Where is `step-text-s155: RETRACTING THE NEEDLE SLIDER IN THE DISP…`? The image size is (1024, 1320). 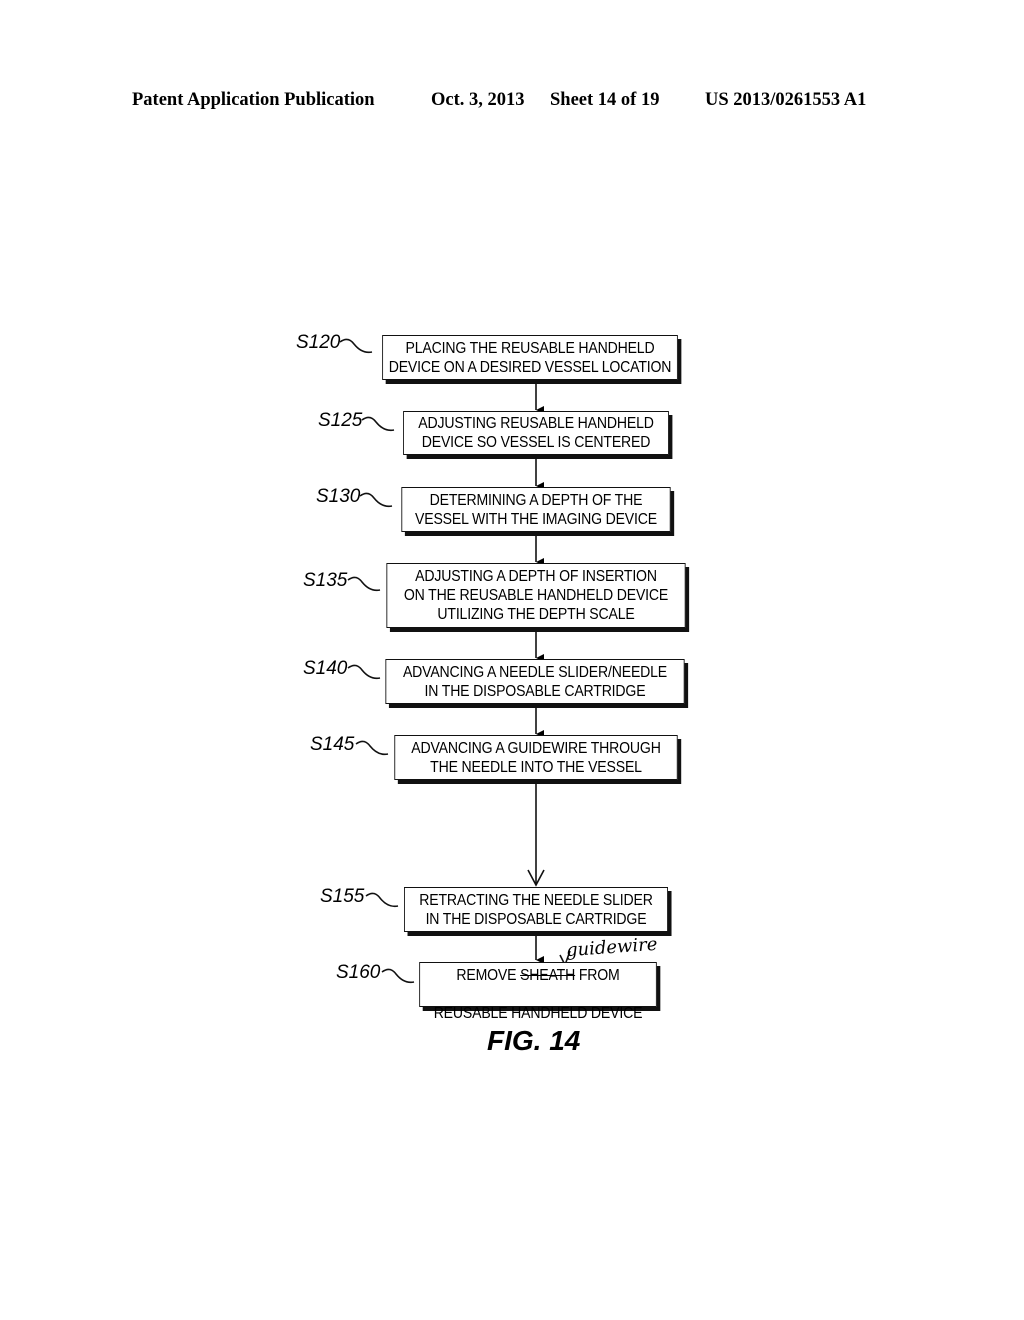 step-text-s155: RETRACTING THE NEEDLE SLIDER IN THE DISP… is located at coordinates (536, 909).